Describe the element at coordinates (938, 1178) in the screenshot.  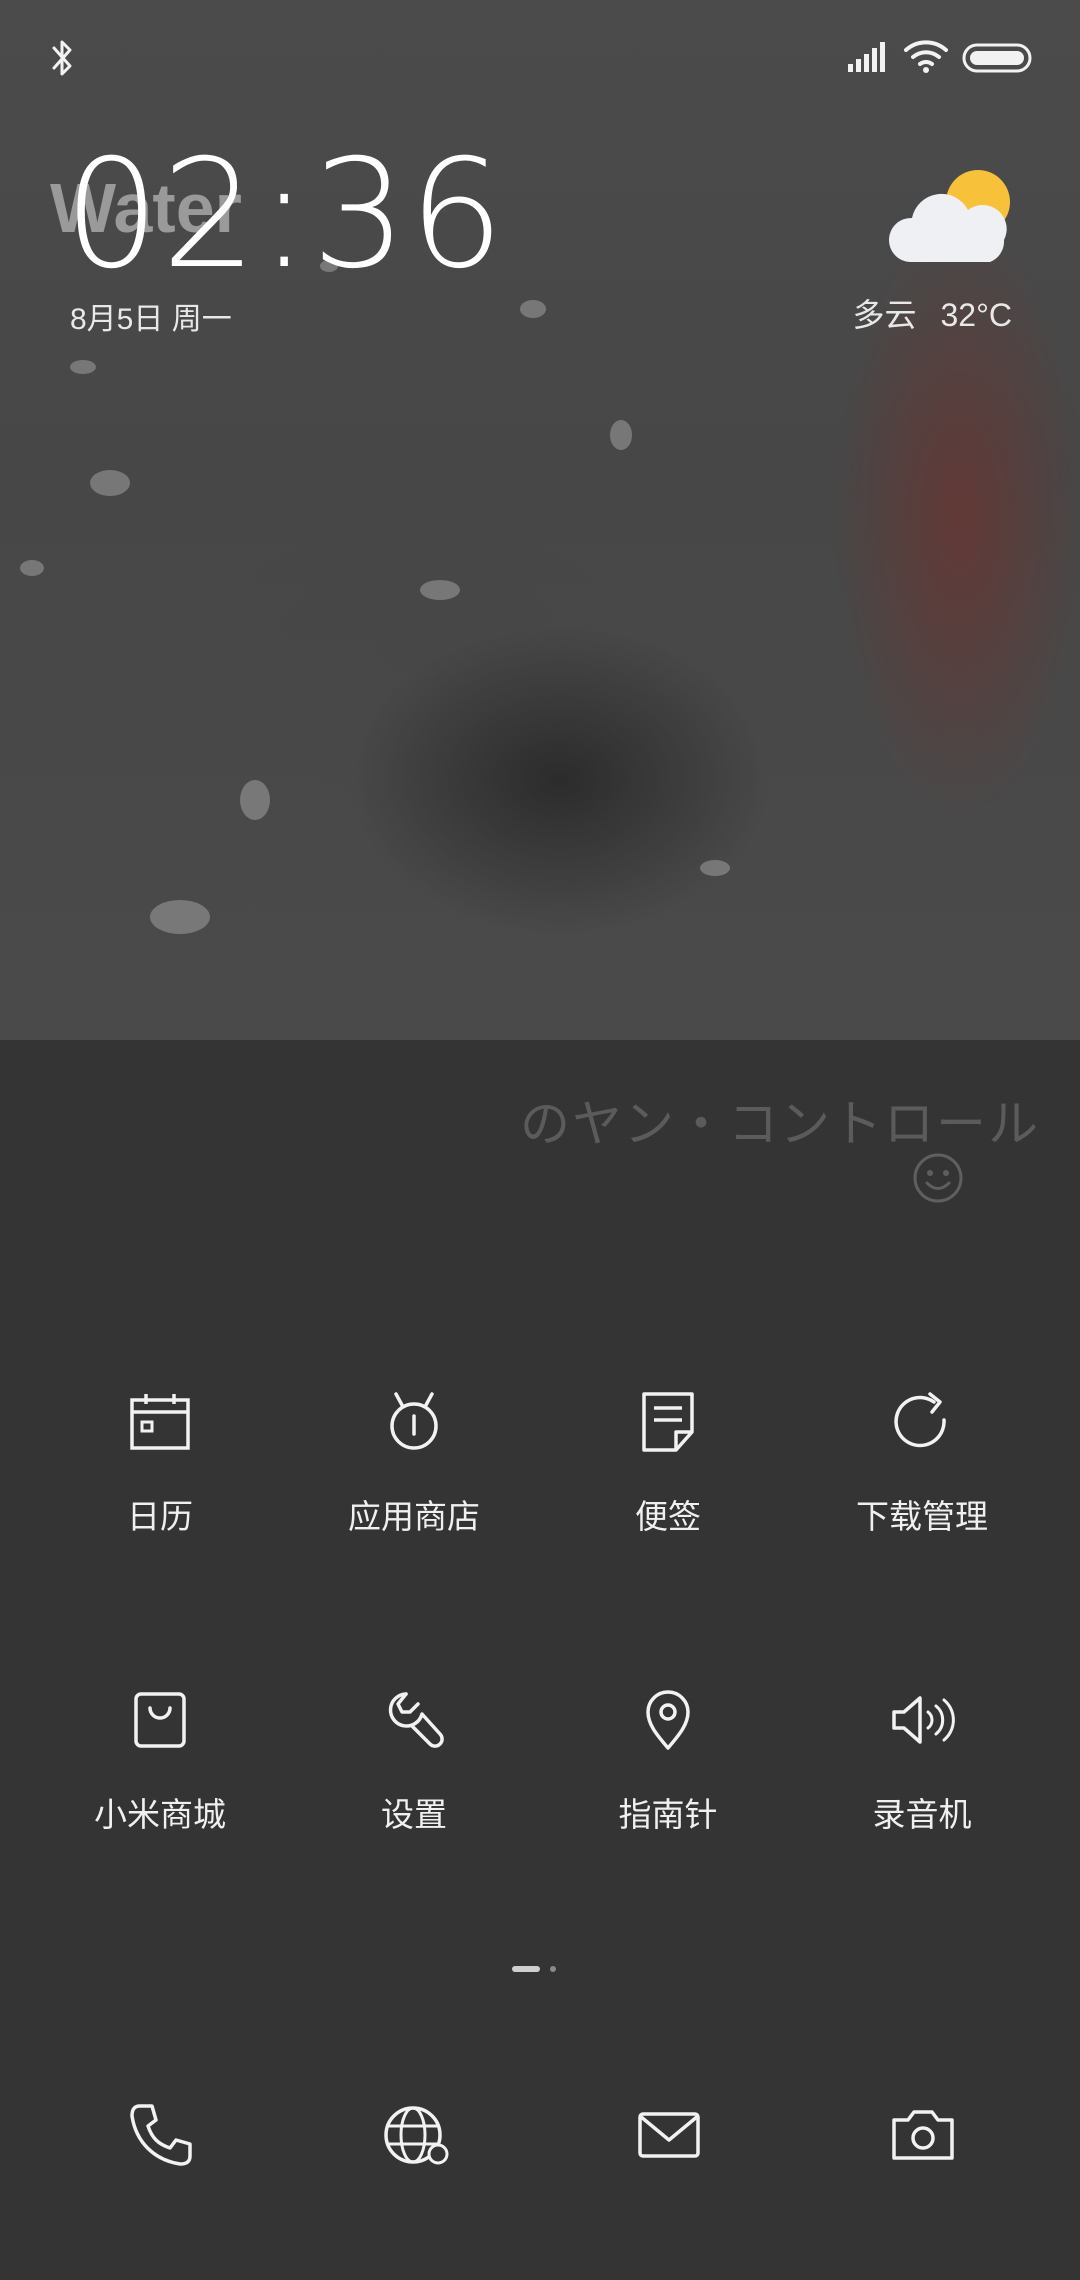
I see `smiley-icon` at that location.